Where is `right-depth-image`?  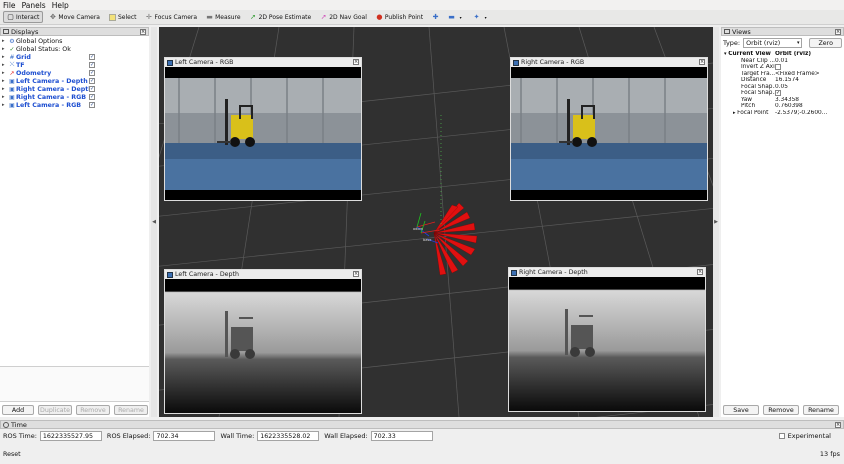
right-depth-image is located at coordinates (607, 344).